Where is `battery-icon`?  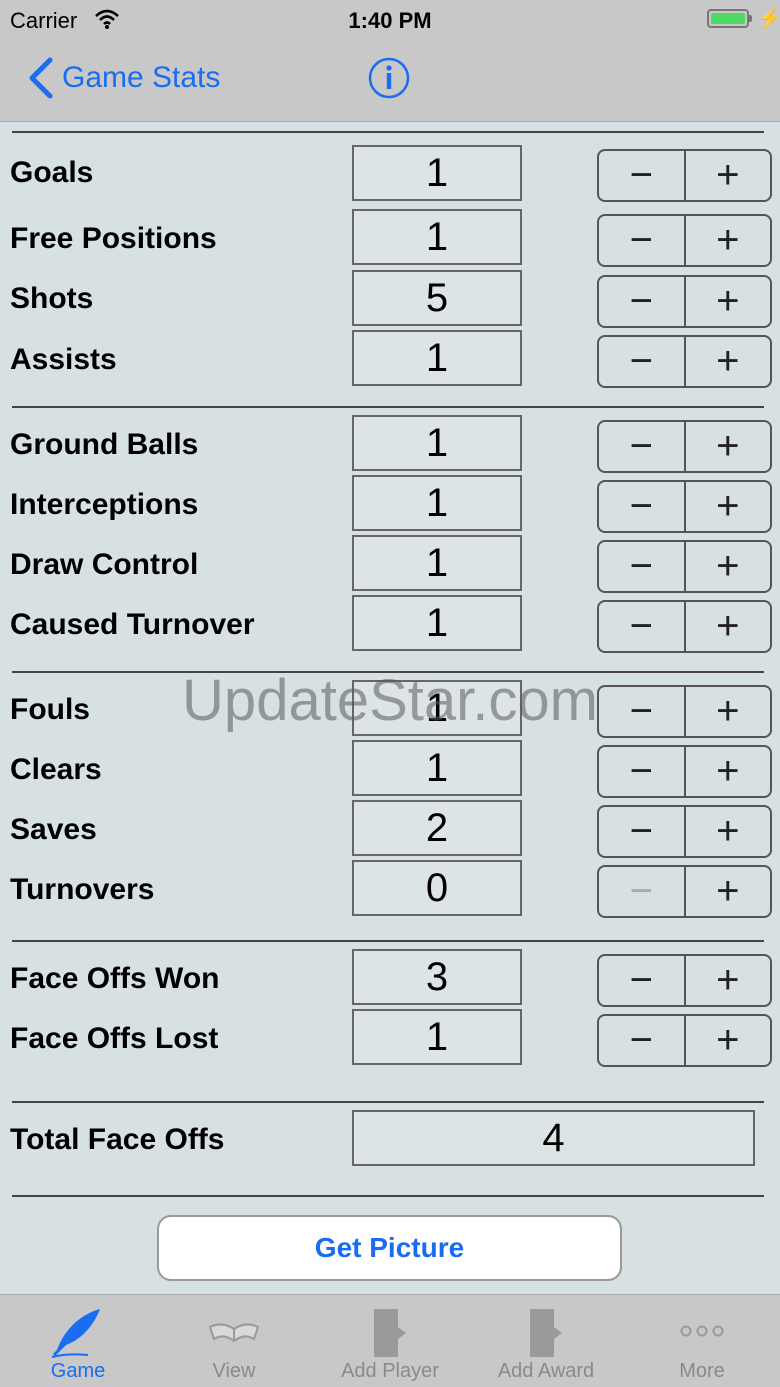 battery-icon is located at coordinates (728, 18).